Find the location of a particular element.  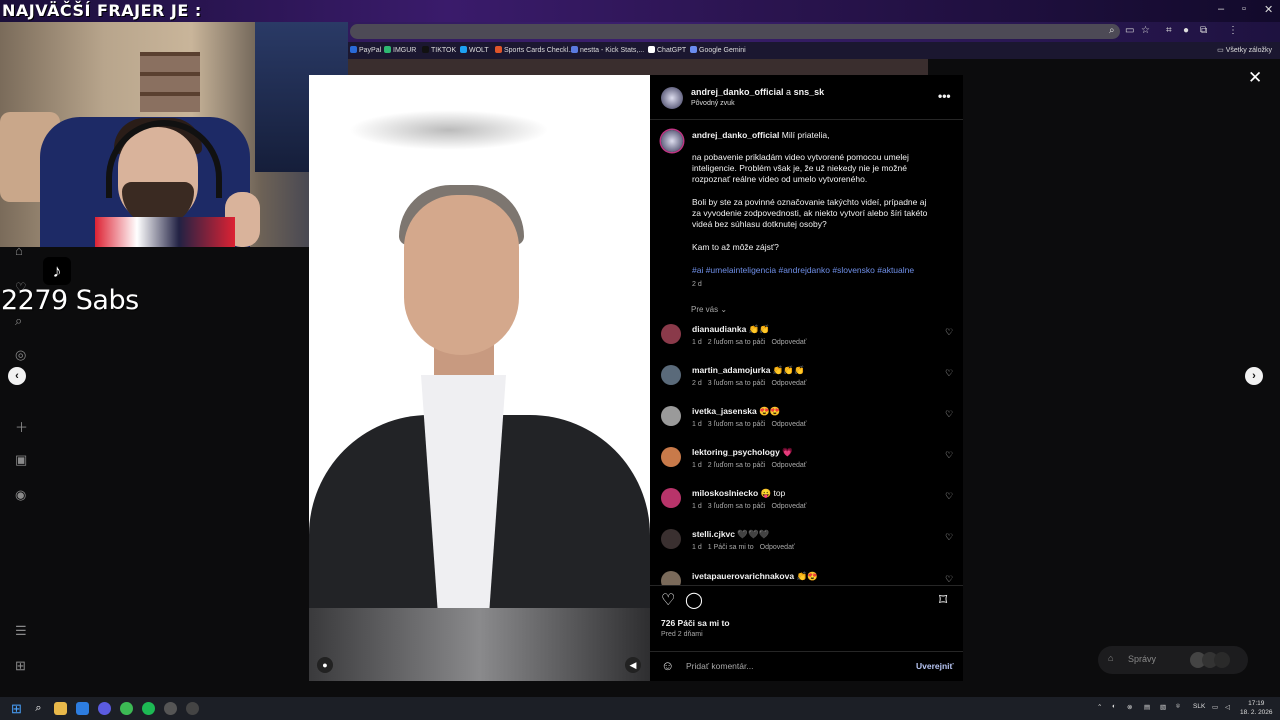

microphone-icon: ⍟ is located at coordinates (1178, 707).